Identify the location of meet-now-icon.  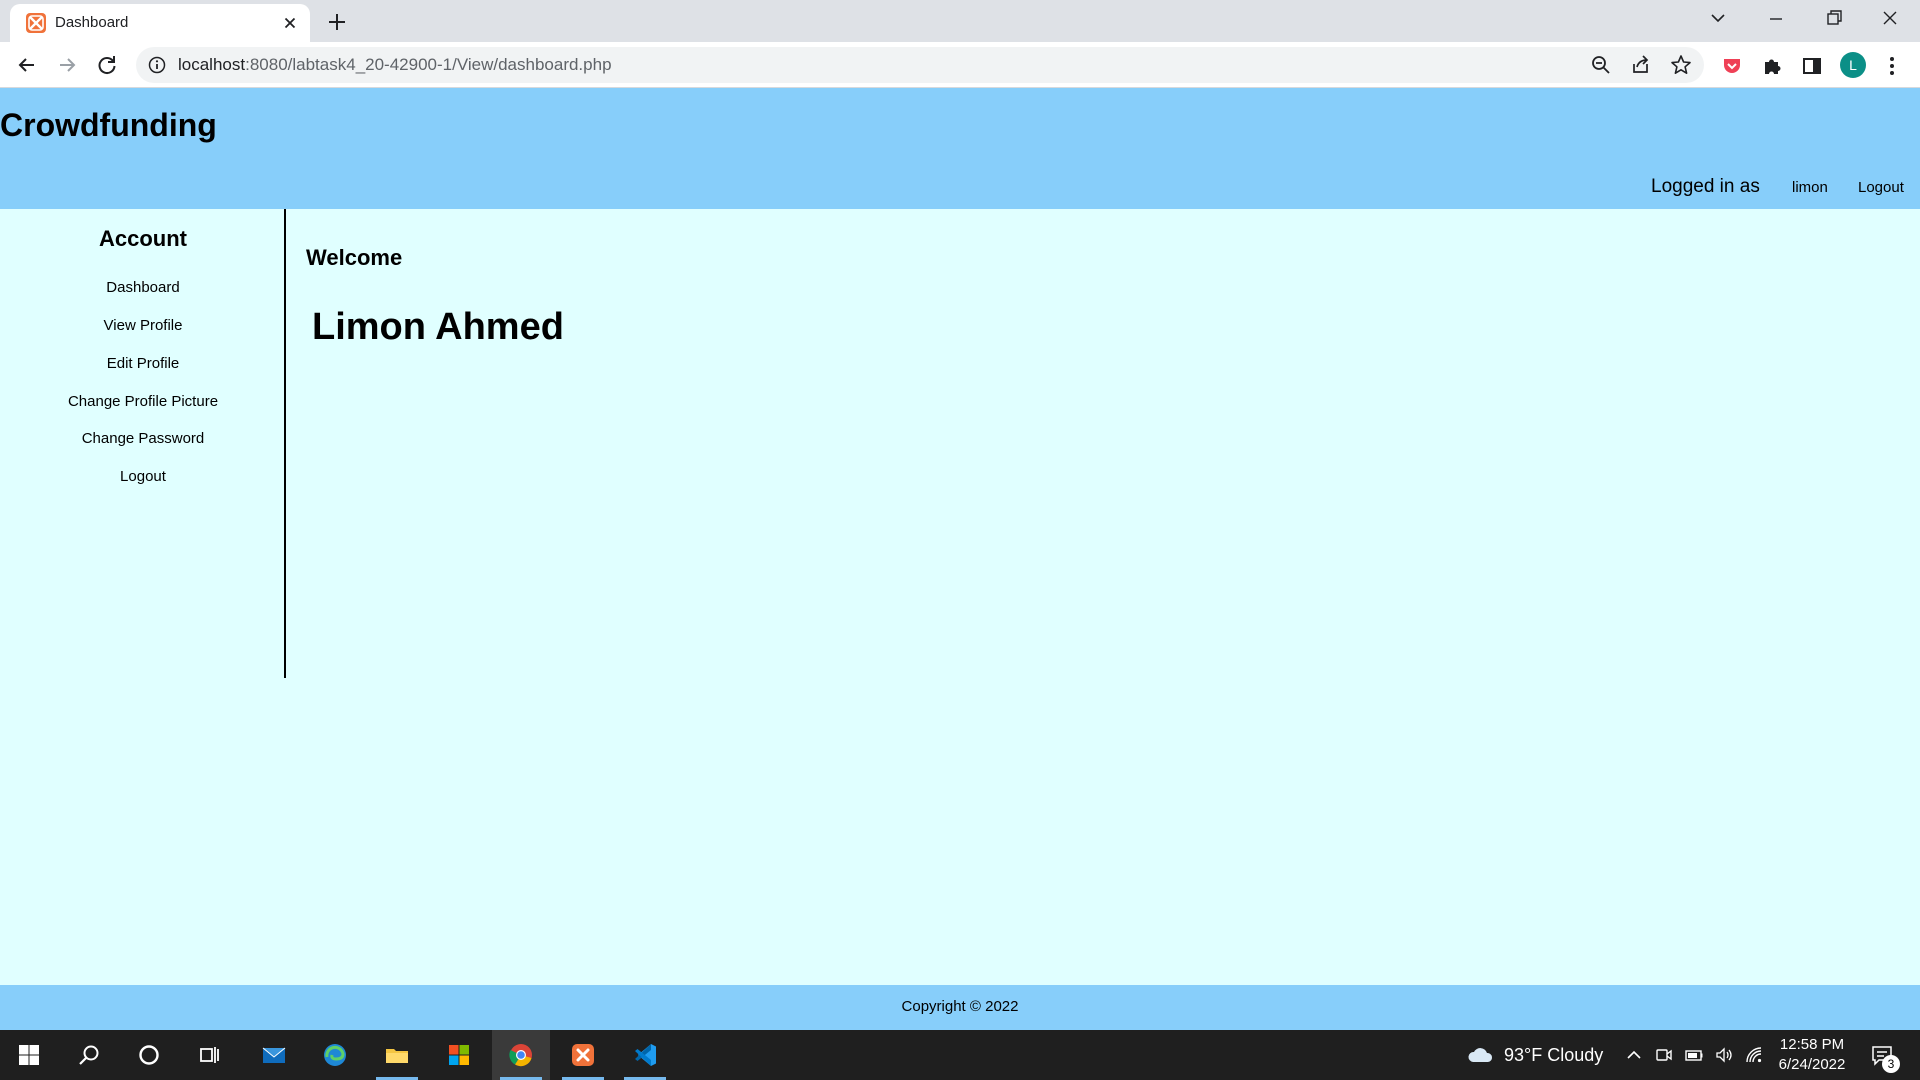
(1664, 1055).